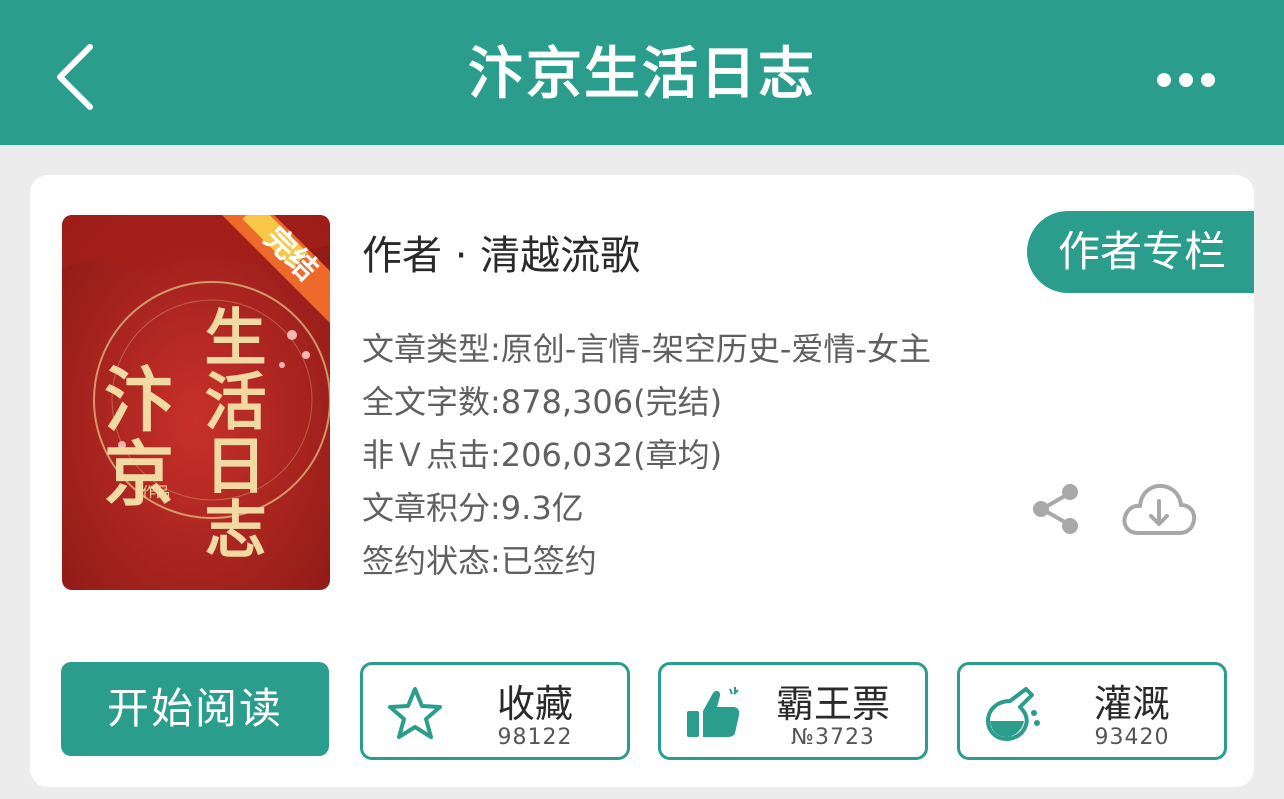  What do you see at coordinates (542, 455) in the screenshot?
I see `info-clicks: 非Ｖ点击:206,032(章均)` at bounding box center [542, 455].